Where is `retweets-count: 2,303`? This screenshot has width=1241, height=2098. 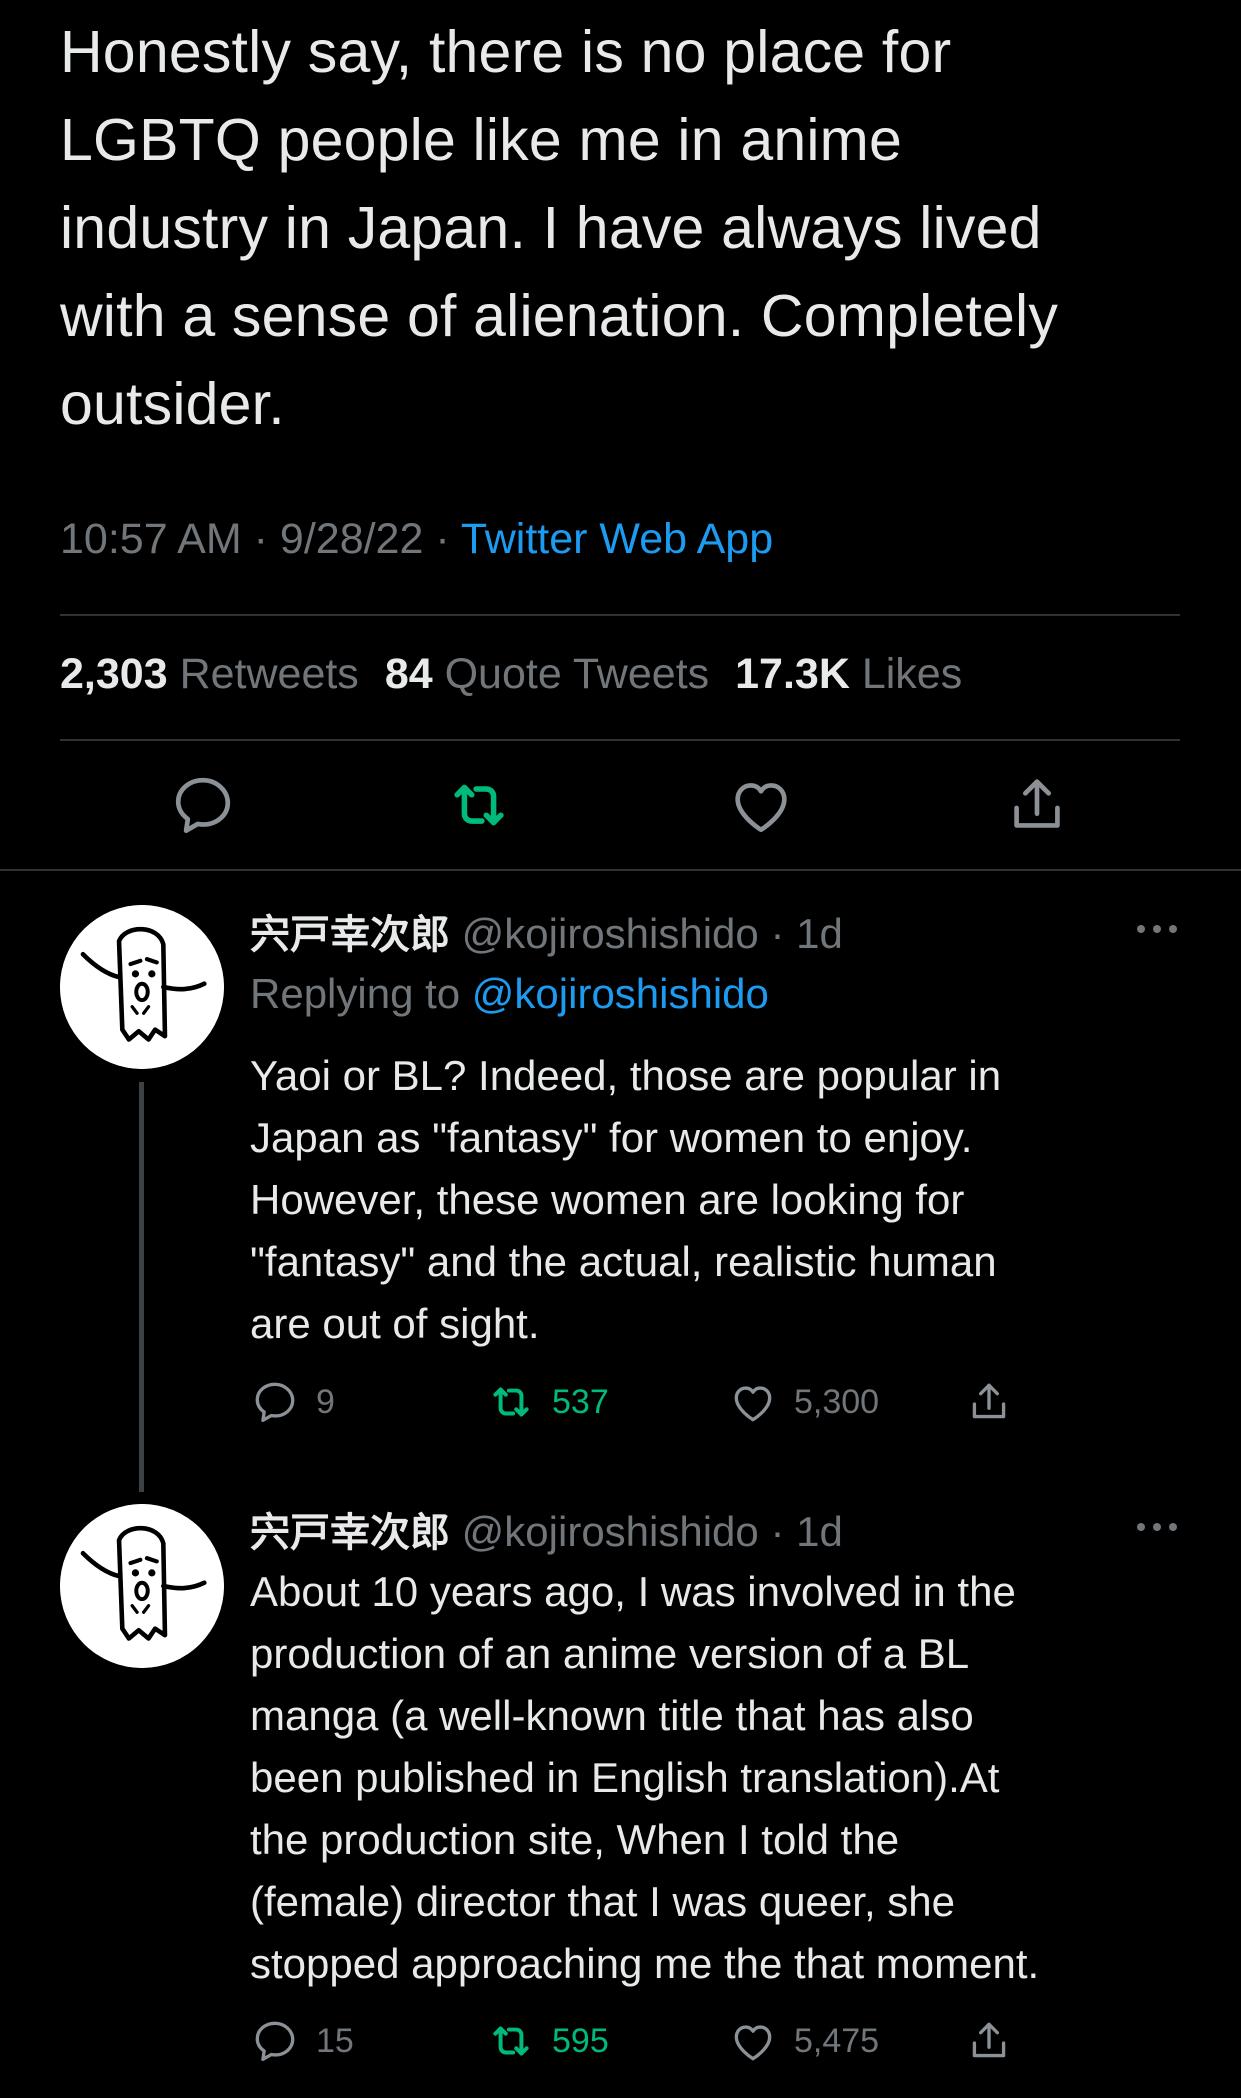 retweets-count: 2,303 is located at coordinates (114, 674).